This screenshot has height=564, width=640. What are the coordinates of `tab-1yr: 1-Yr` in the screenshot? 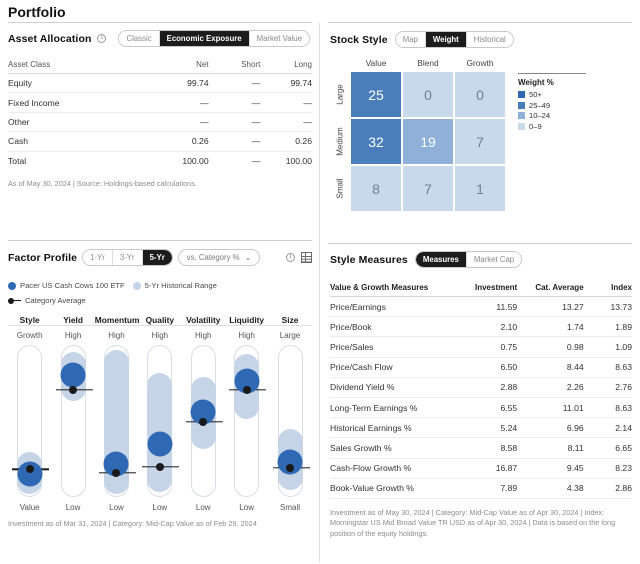 It's located at (98, 257).